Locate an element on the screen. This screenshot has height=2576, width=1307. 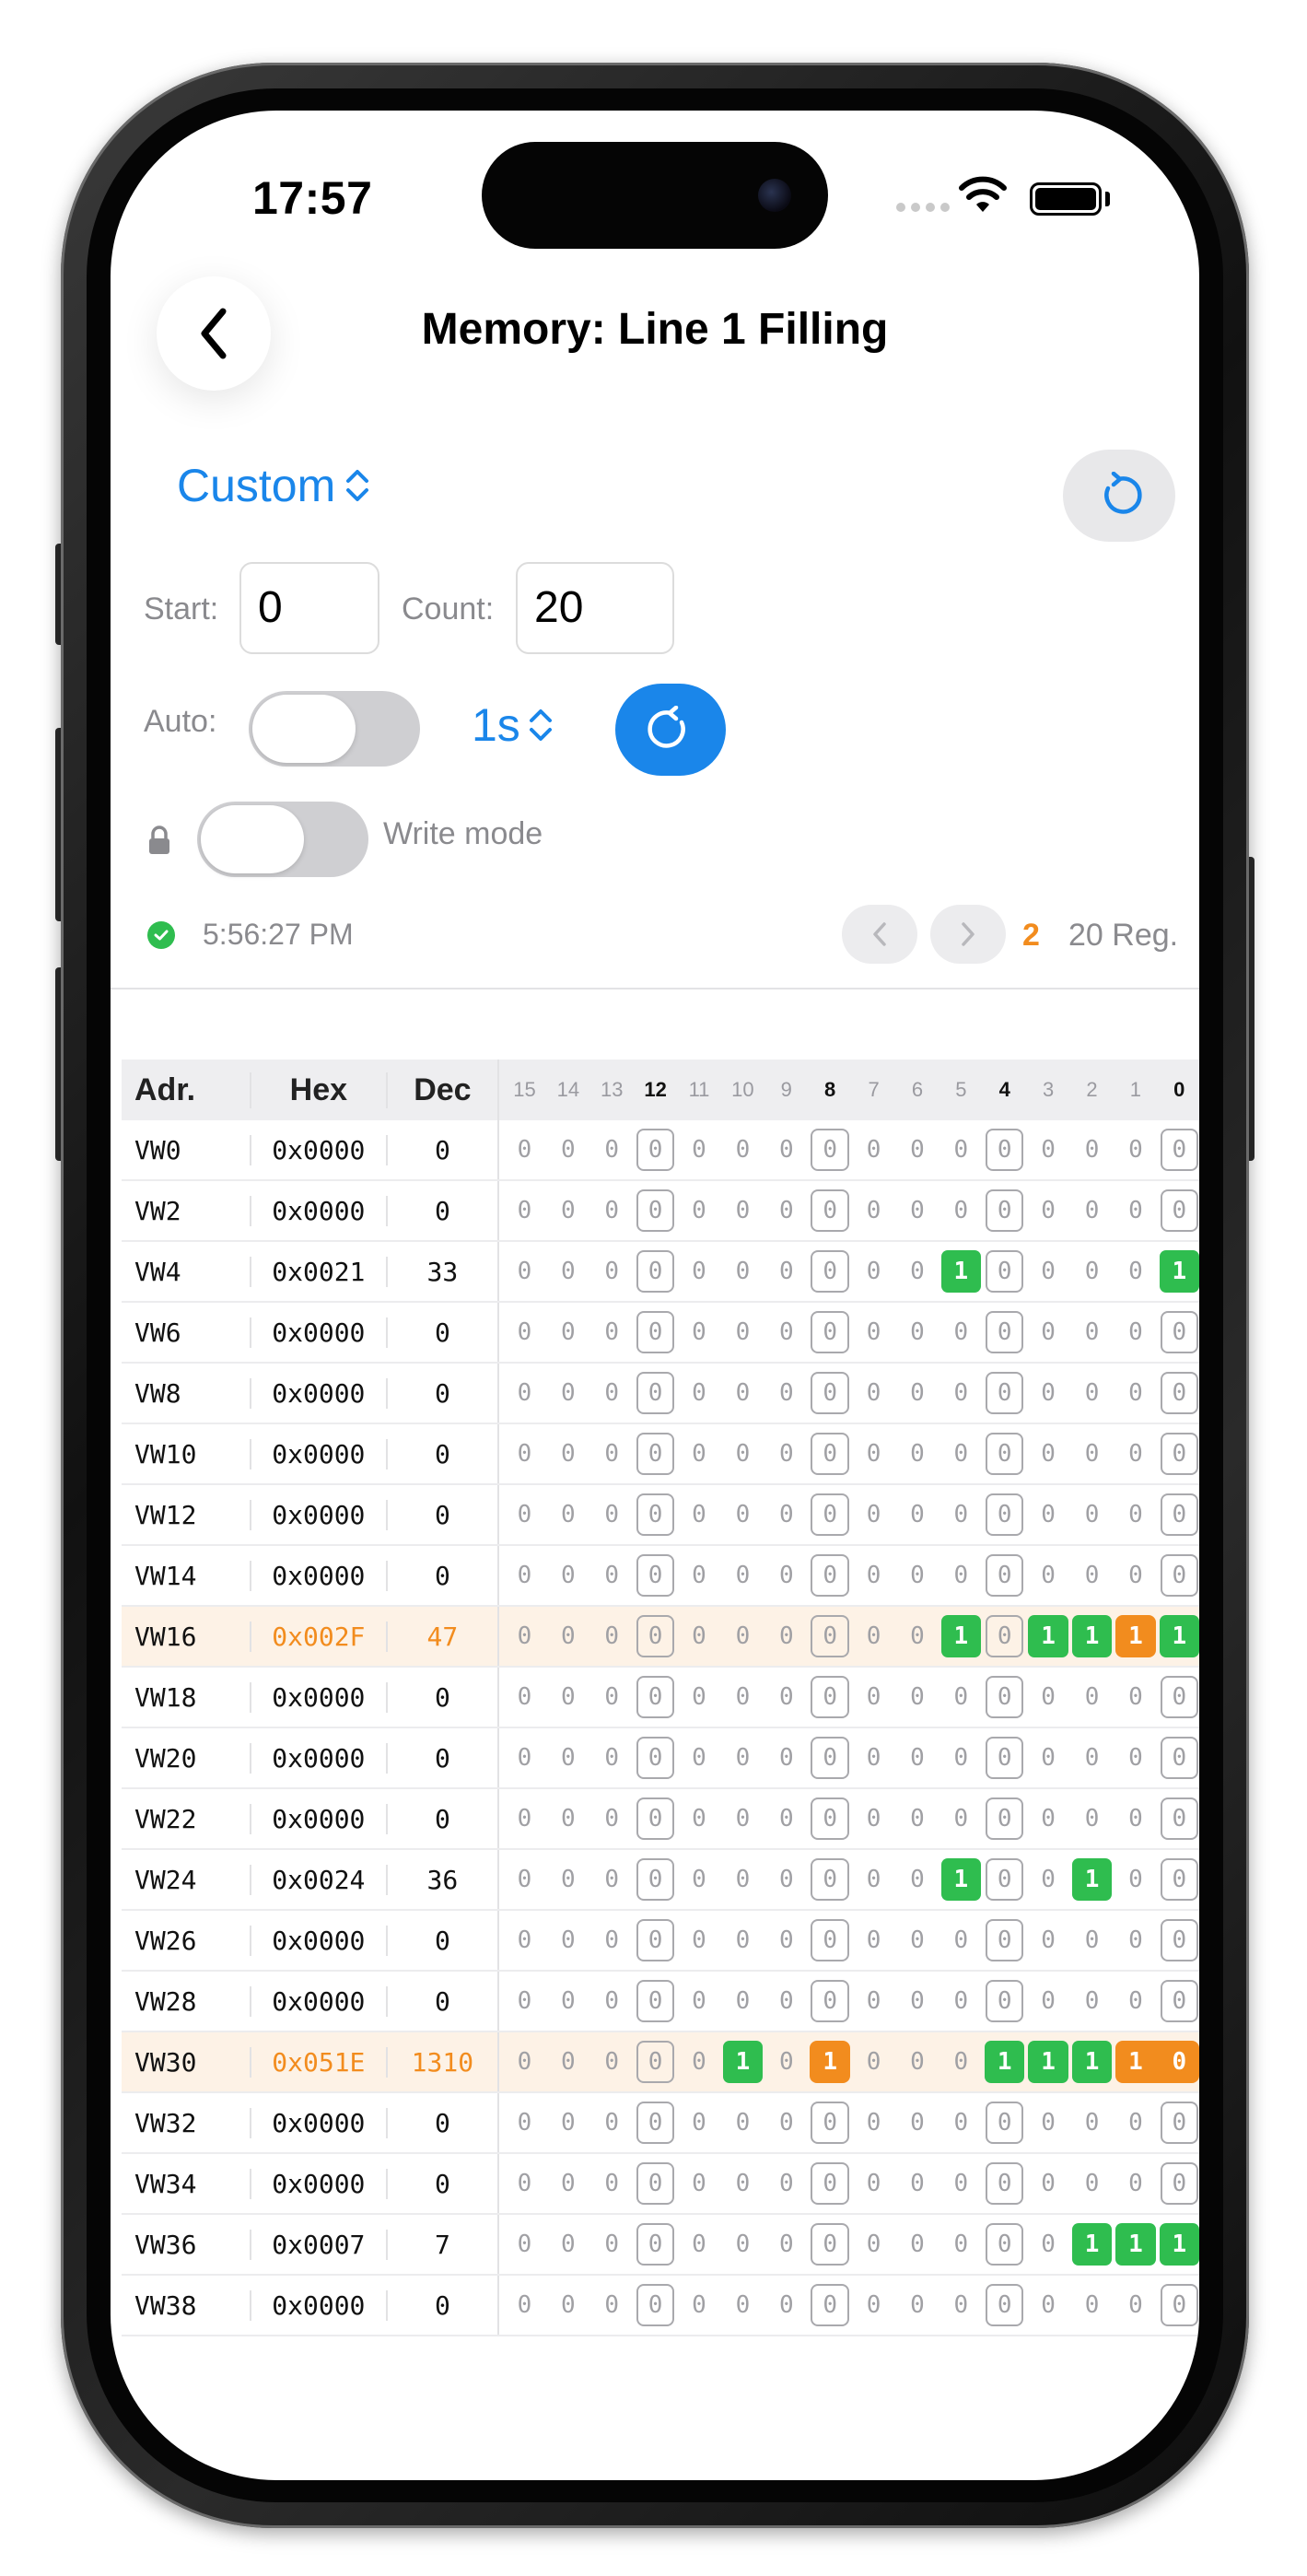
table-row: VW22 0x0000 0 0 0 0 0 0 0 0 0 0 0 0 0 0 0 0 0 is located at coordinates (660, 1819).